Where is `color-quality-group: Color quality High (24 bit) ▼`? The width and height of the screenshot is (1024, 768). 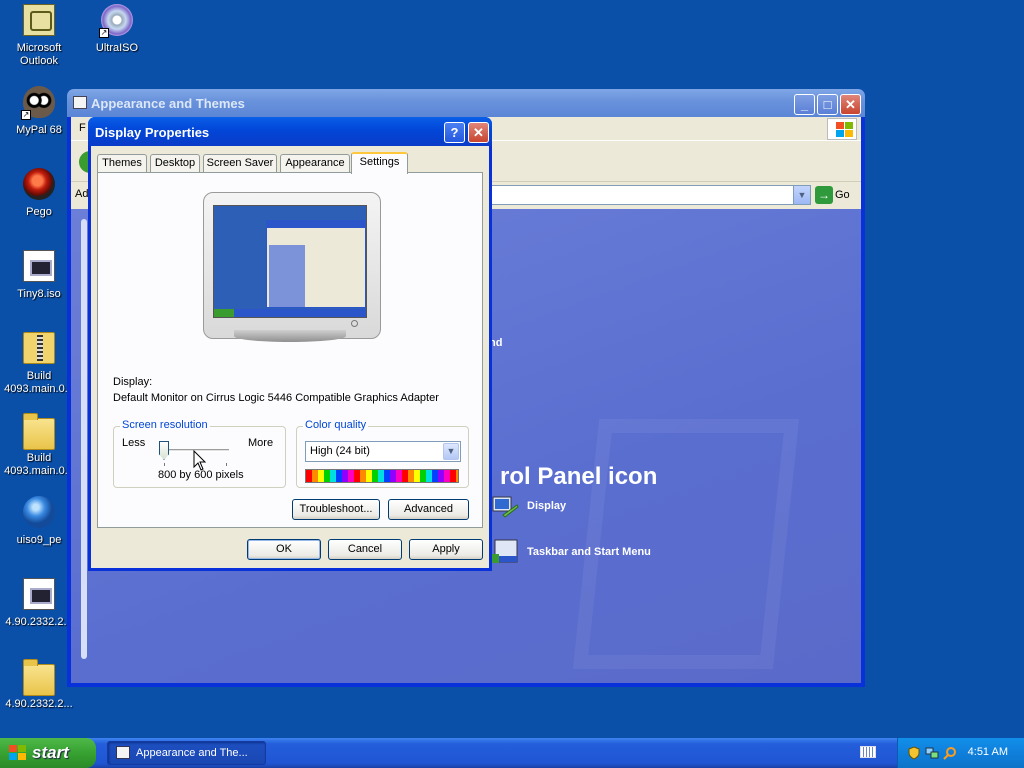 color-quality-group: Color quality High (24 bit) ▼ is located at coordinates (382, 453).